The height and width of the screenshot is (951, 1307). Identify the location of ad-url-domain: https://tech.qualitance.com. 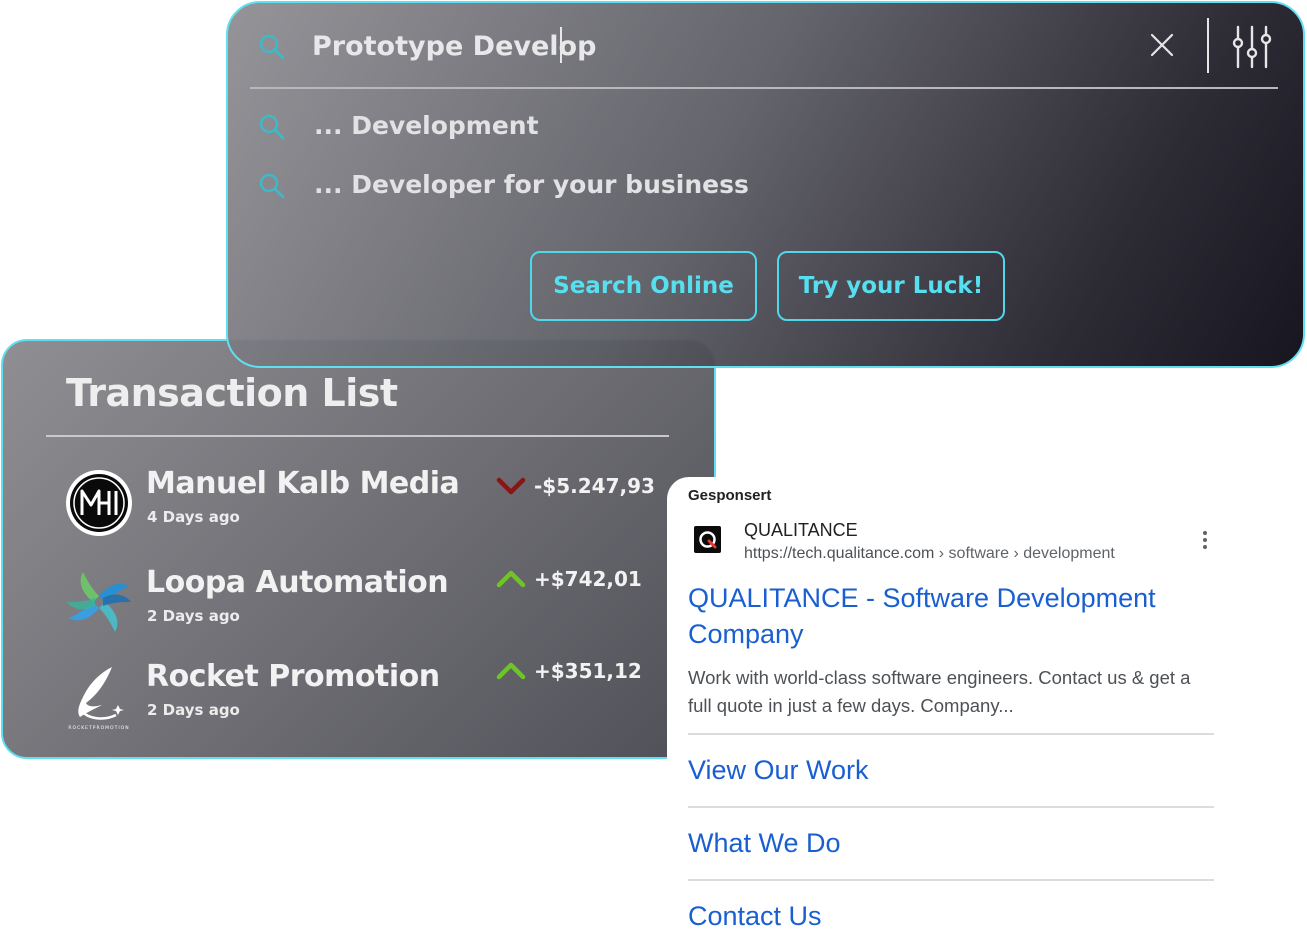
(839, 553).